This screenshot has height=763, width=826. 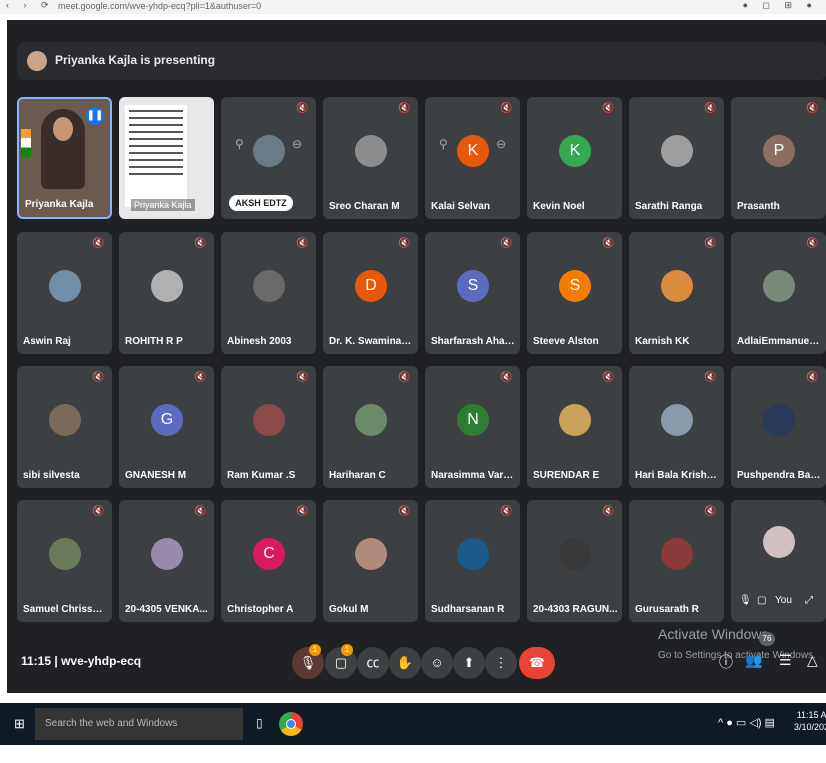 What do you see at coordinates (30, 5) in the screenshot?
I see `nav-arrows-icon: ‹ › ⟳` at bounding box center [30, 5].